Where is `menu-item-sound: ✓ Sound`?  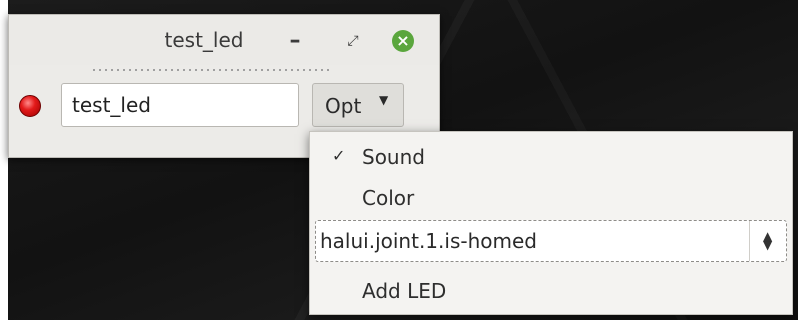 menu-item-sound: ✓ Sound is located at coordinates (551, 157).